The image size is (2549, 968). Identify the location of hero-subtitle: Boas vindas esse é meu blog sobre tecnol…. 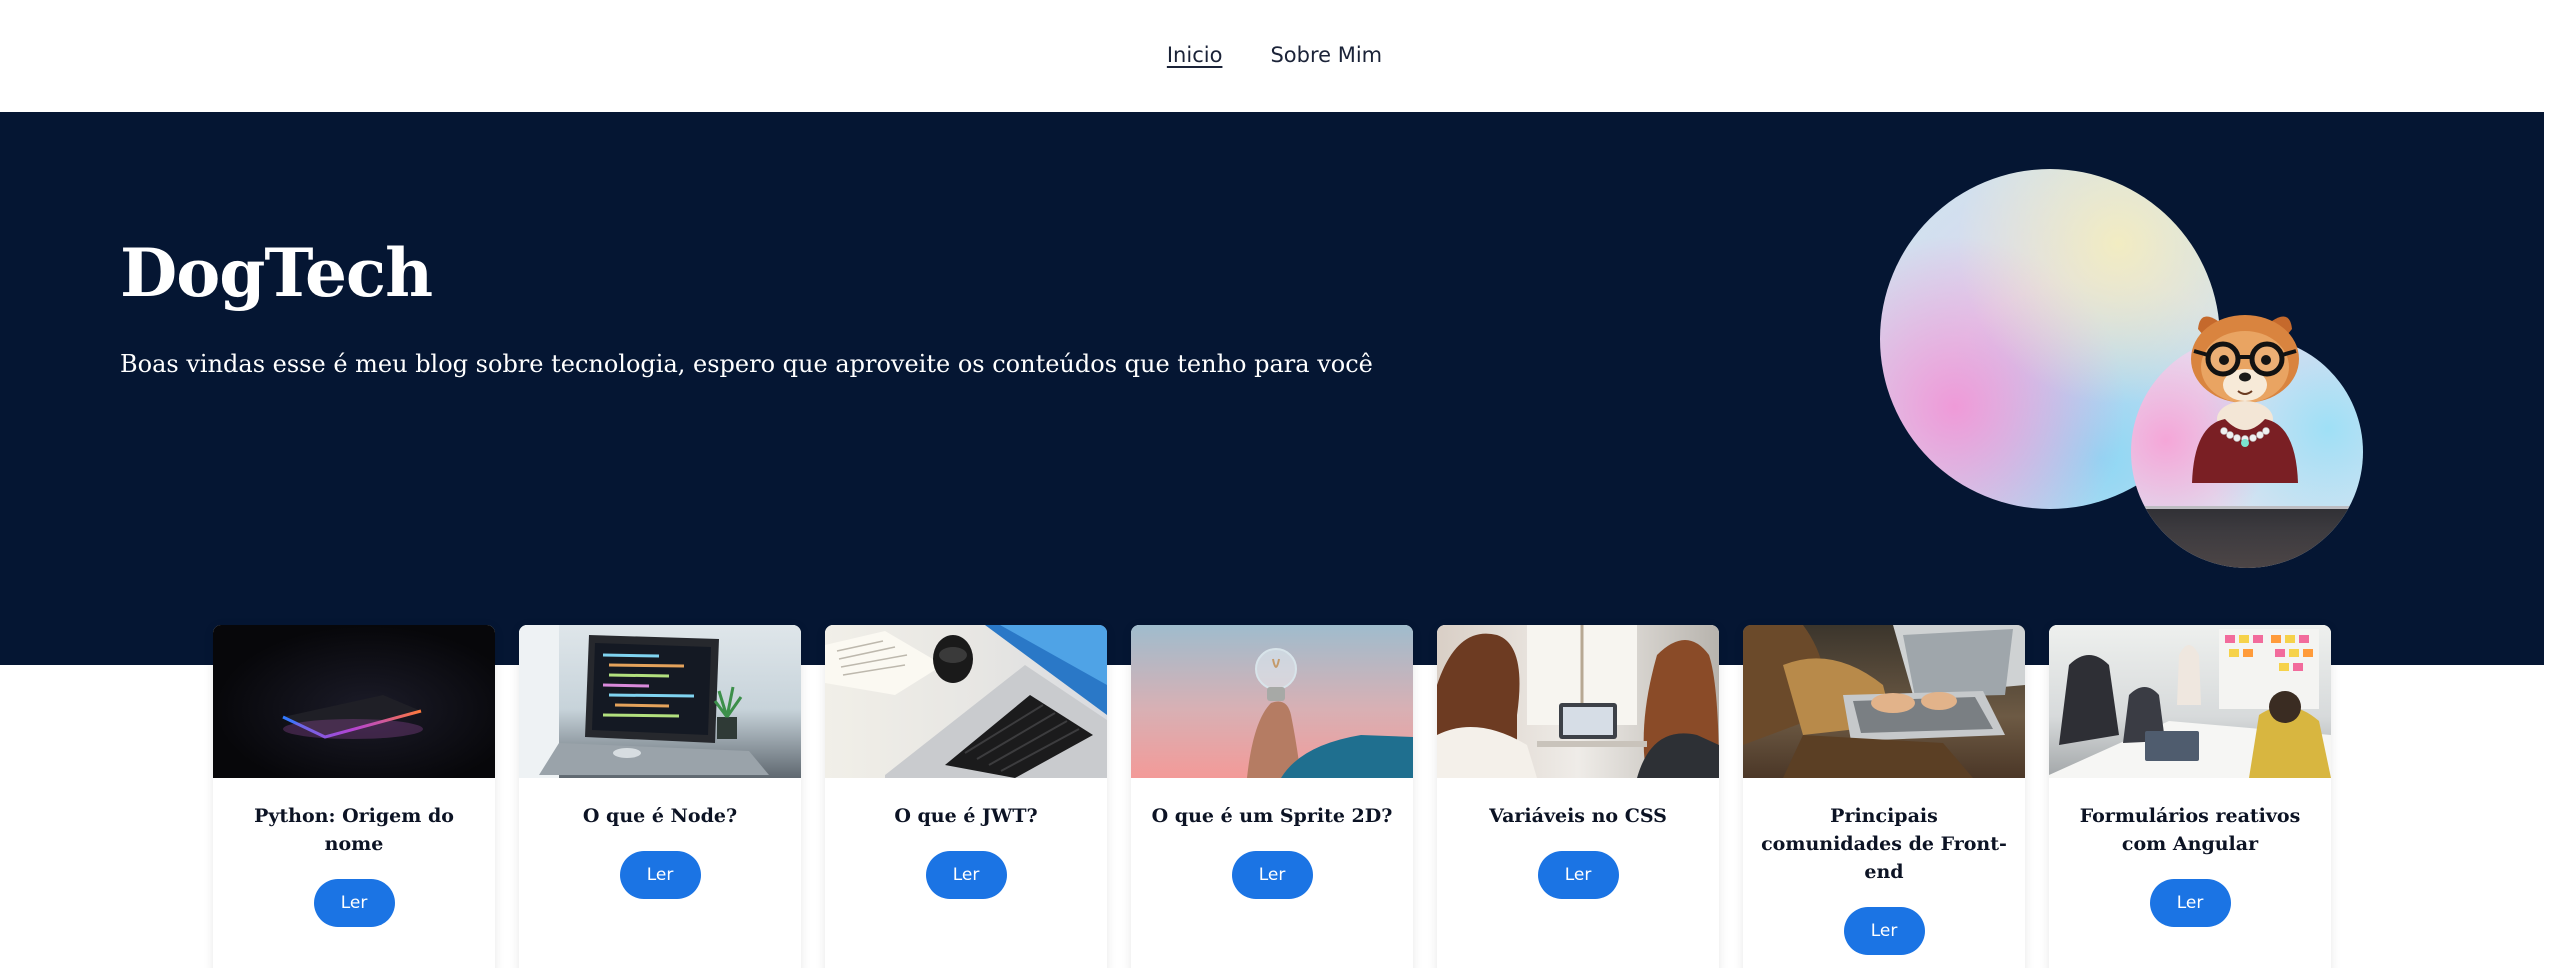
(746, 364).